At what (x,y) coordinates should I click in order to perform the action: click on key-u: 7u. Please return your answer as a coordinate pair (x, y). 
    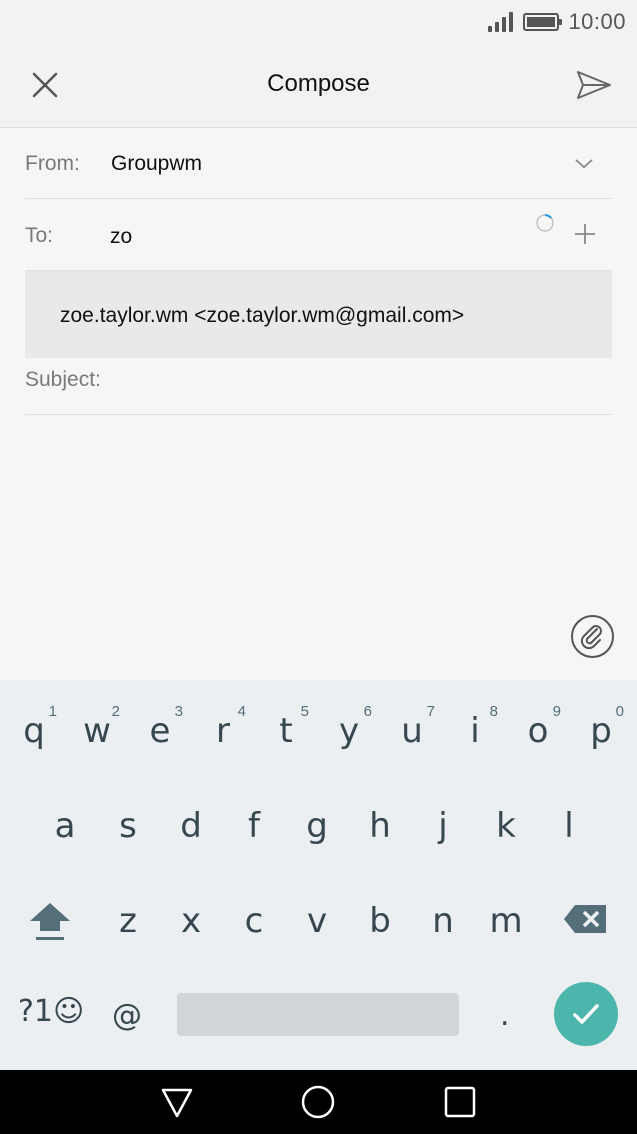
    Looking at the image, I should click on (412, 728).